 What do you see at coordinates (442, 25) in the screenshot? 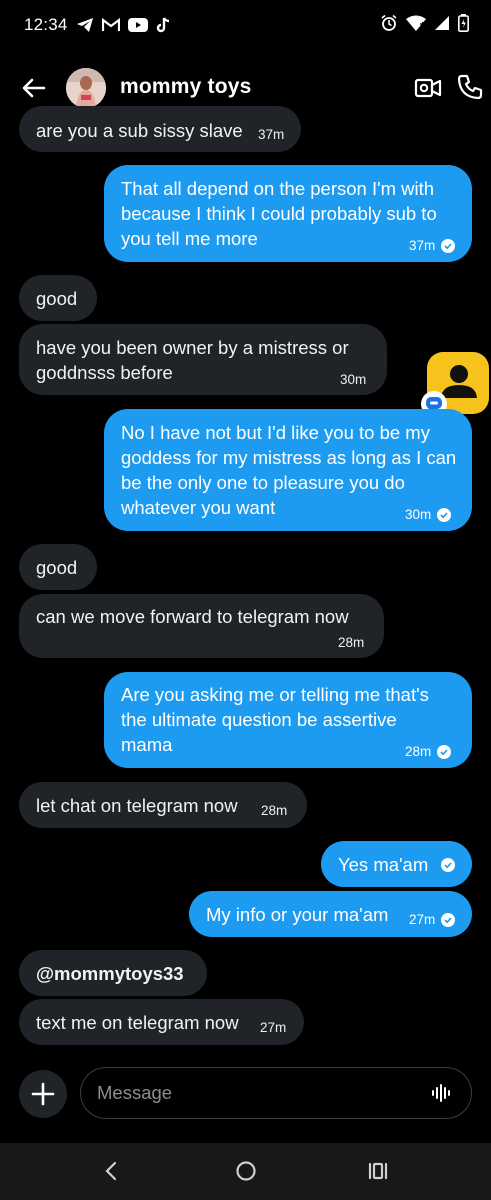
I see `signal-icon` at bounding box center [442, 25].